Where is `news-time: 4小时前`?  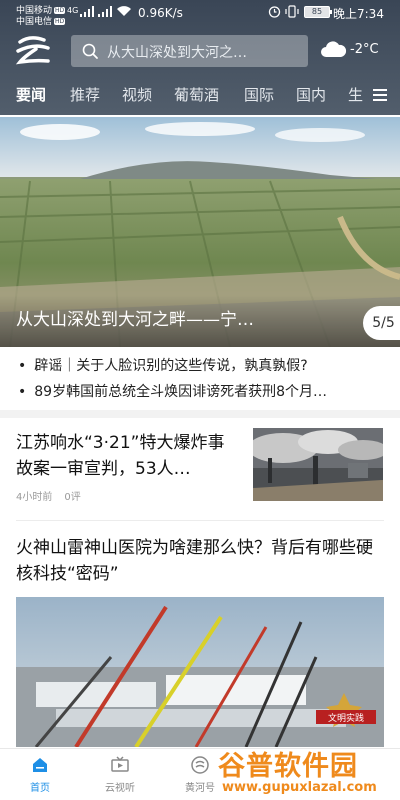 news-time: 4小时前 is located at coordinates (34, 497).